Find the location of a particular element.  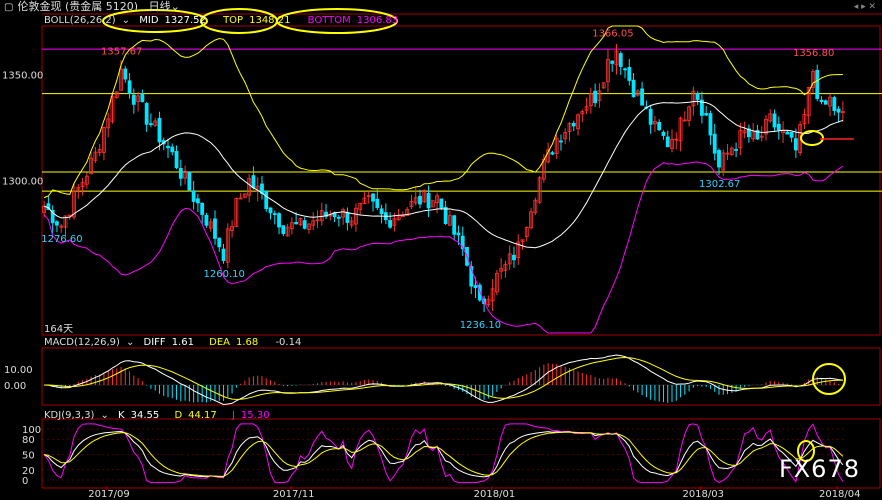

price-annotation: 1302.67 is located at coordinates (719, 184).